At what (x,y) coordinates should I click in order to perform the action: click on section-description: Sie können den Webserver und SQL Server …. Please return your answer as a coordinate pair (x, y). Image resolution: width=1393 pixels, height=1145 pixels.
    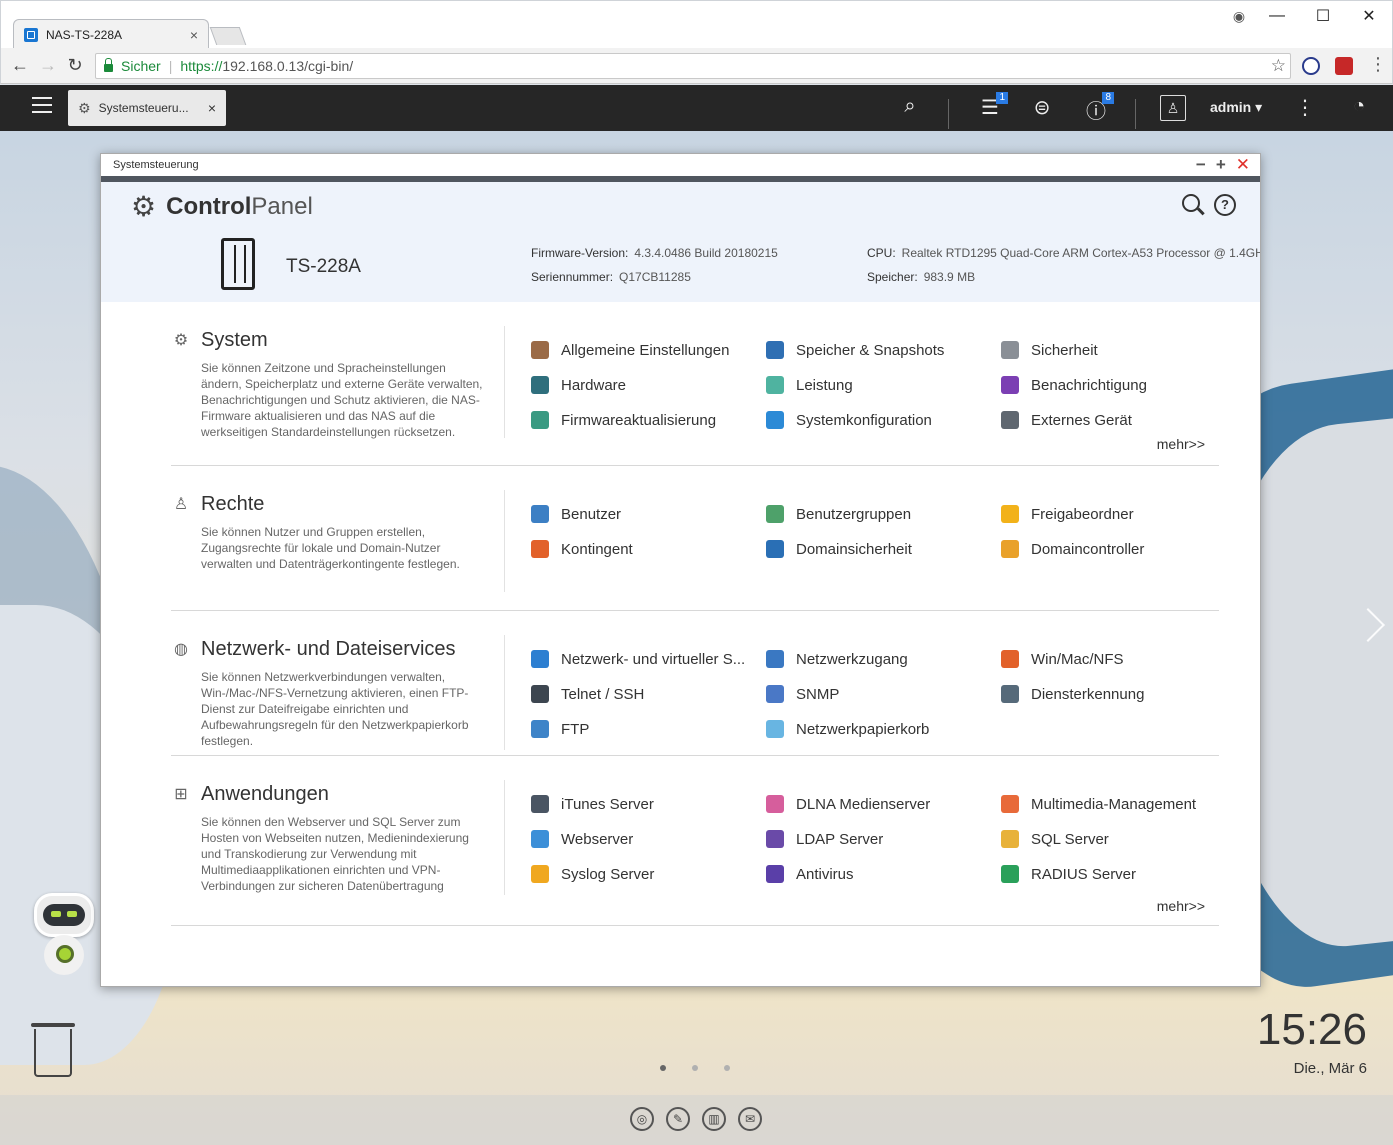
    Looking at the image, I should click on (335, 854).